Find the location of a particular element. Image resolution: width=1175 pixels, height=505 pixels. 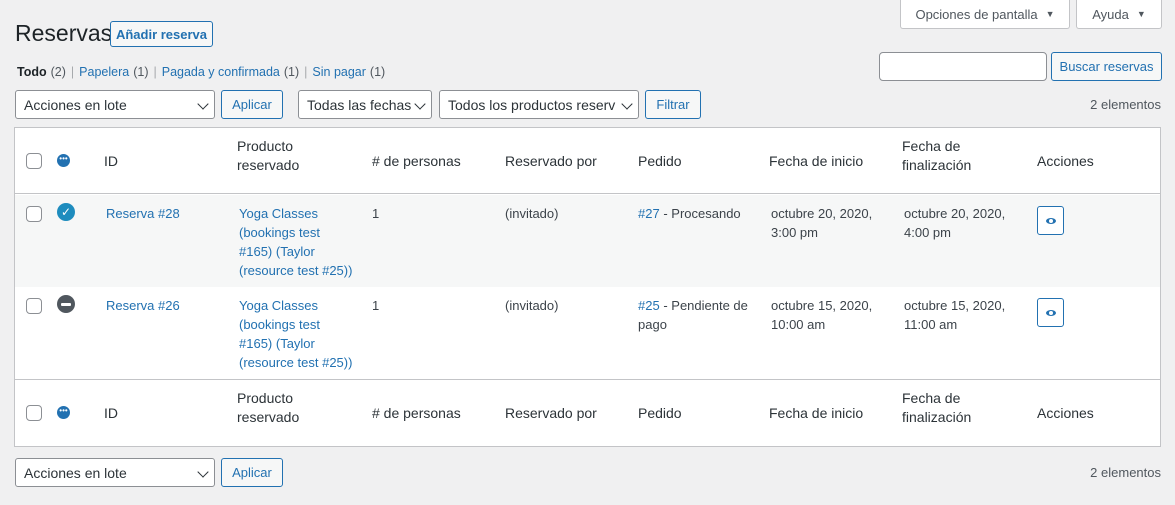

column-end-date-line: Fecha de is located at coordinates (931, 146).